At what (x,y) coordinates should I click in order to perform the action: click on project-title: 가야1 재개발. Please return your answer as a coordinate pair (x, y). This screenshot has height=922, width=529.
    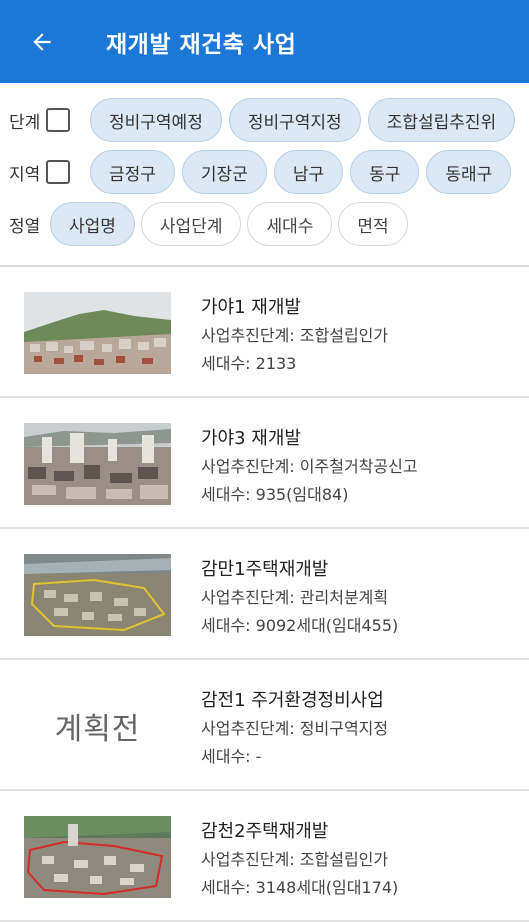
    Looking at the image, I should click on (251, 307).